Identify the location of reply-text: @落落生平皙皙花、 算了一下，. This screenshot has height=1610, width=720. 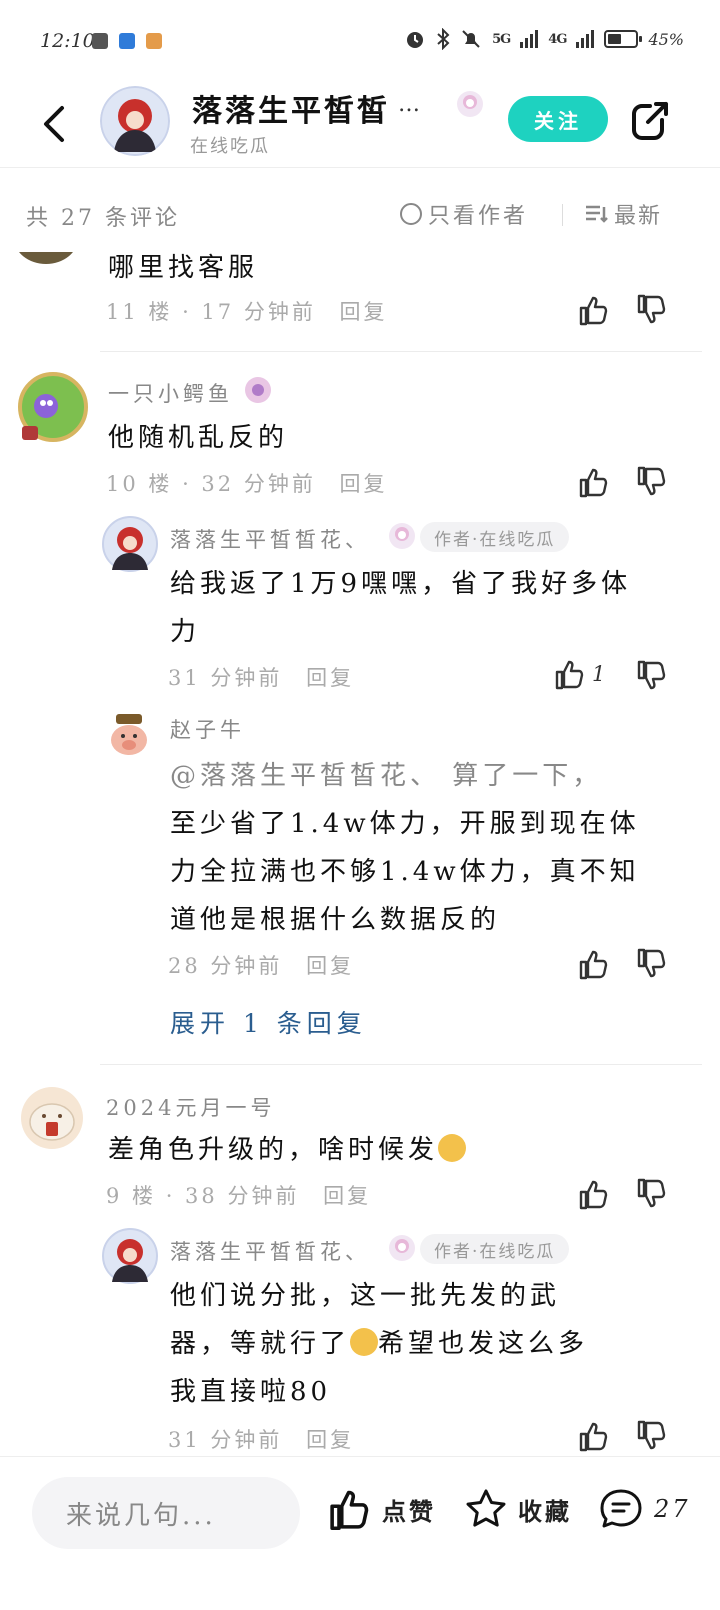
(386, 776).